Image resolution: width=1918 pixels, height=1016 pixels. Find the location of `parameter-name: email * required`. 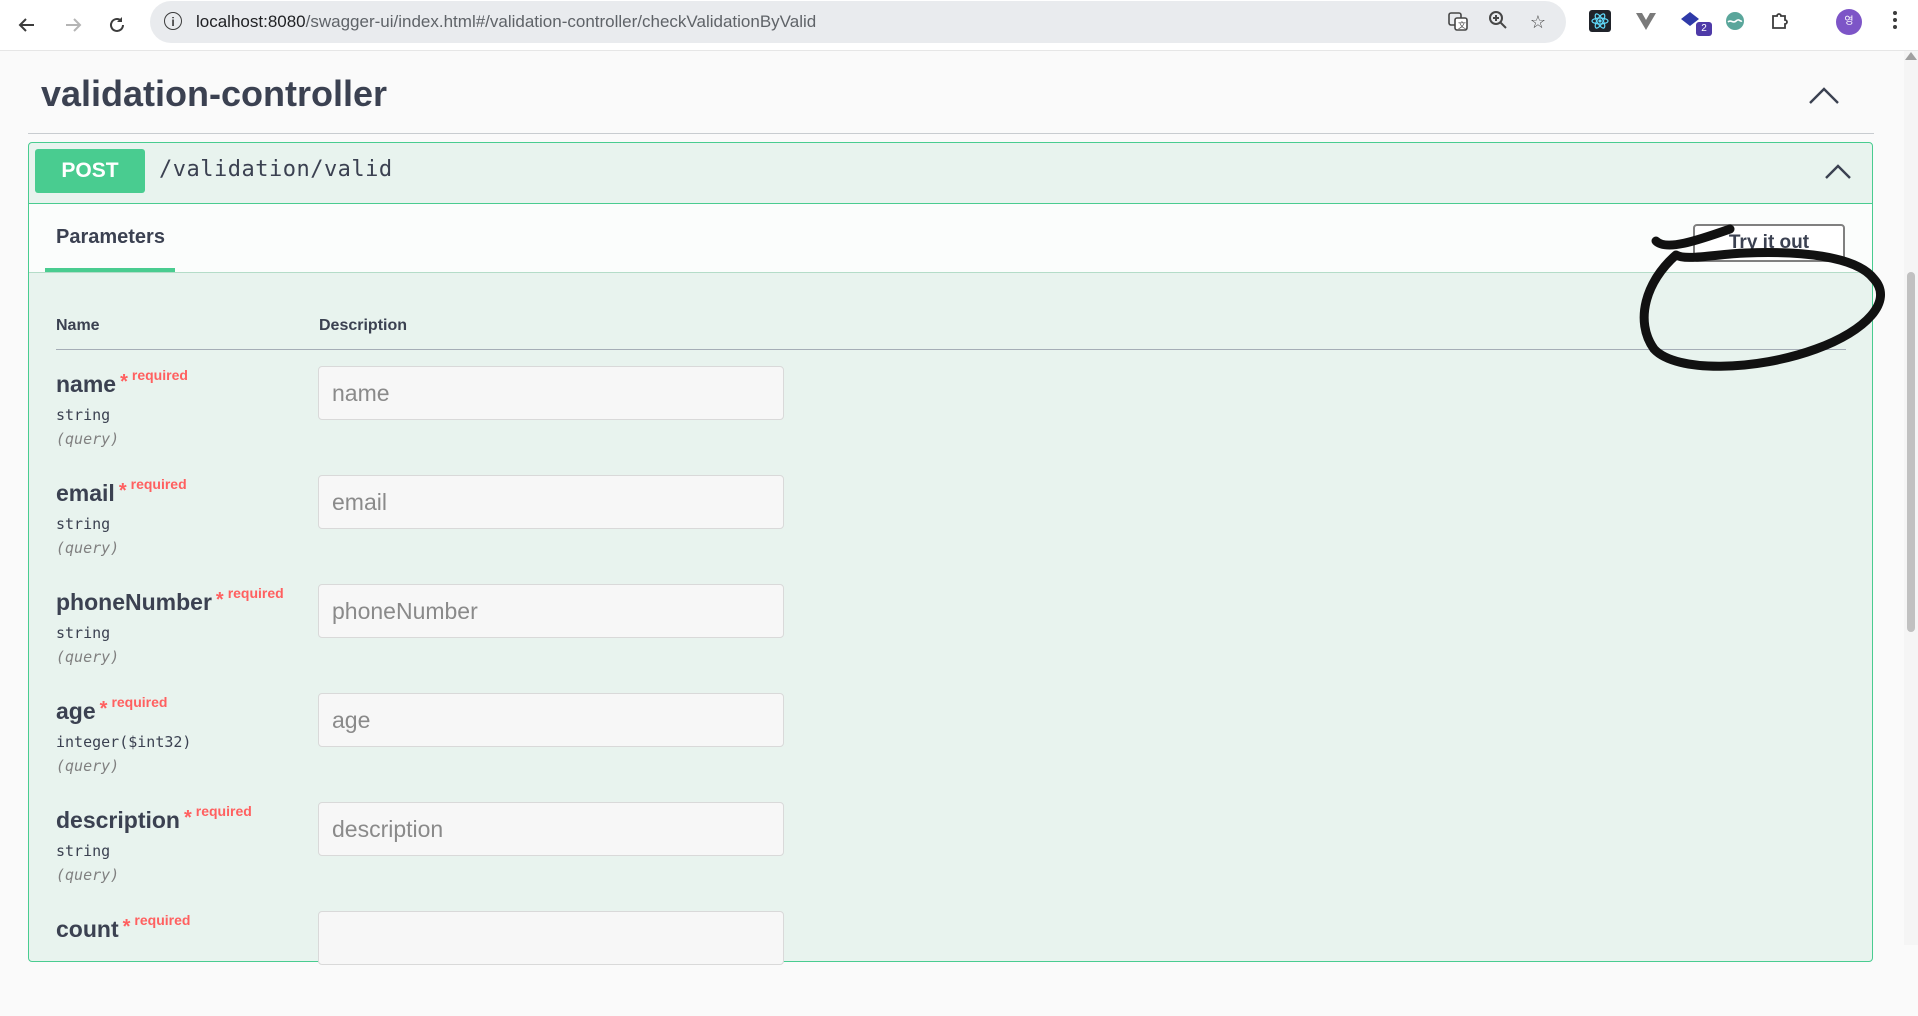

parameter-name: email * required is located at coordinates (121, 491).